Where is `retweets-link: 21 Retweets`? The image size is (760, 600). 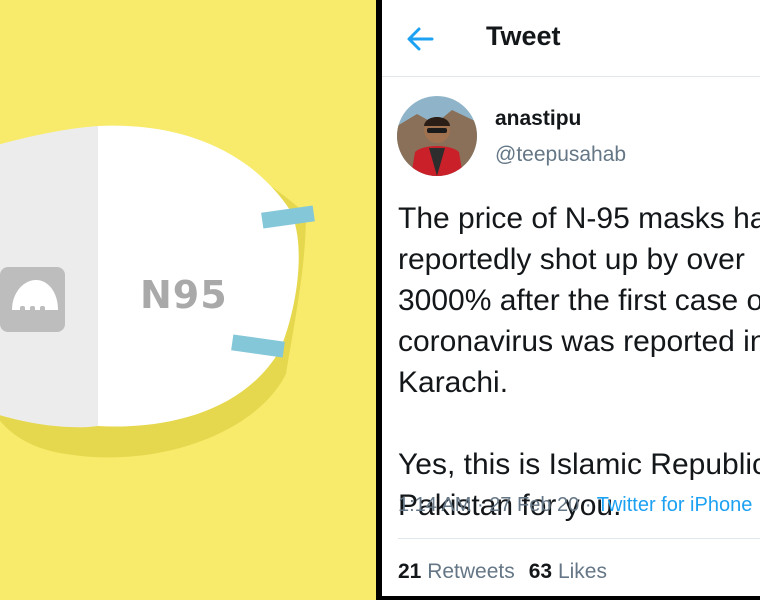 retweets-link: 21 Retweets is located at coordinates (456, 571).